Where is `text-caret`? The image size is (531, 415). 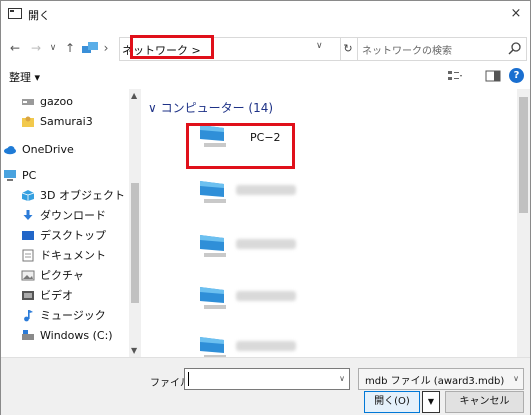
text-caret is located at coordinates (188, 379).